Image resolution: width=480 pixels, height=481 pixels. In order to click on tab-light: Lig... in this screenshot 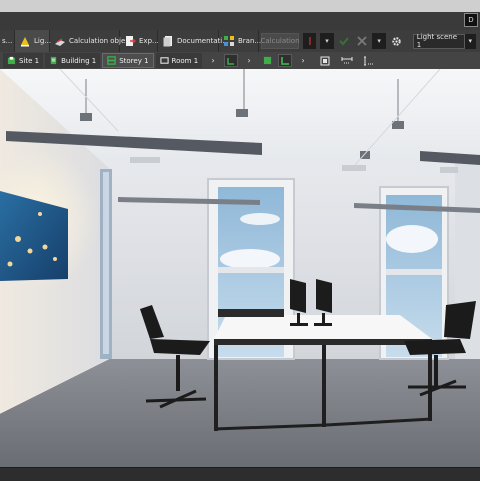, I will do `click(33, 41)`.